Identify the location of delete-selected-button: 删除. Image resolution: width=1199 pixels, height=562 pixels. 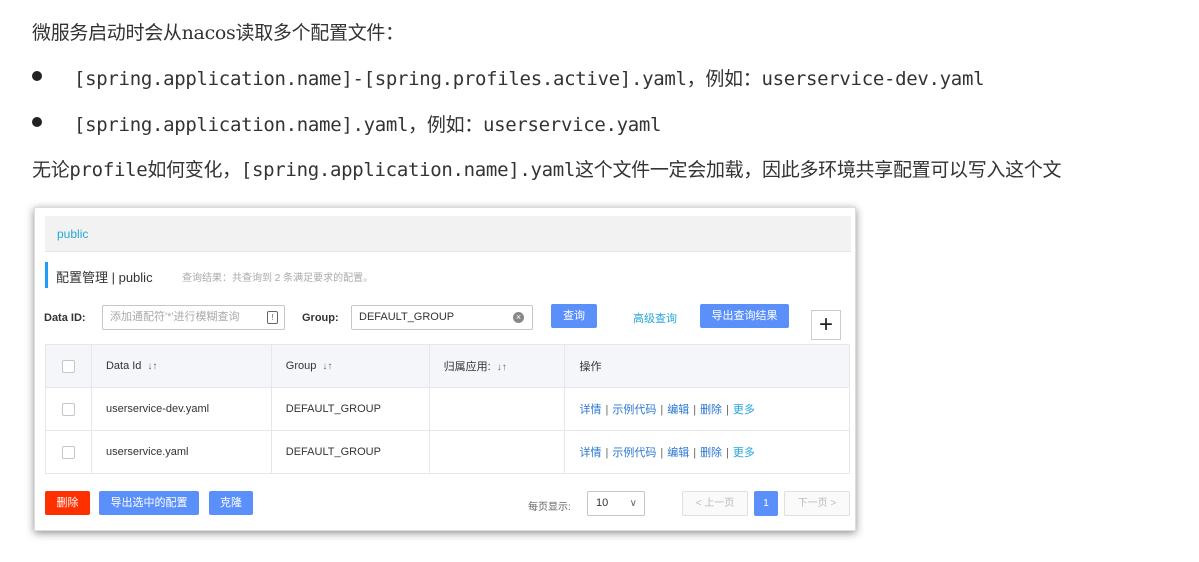
(67, 503).